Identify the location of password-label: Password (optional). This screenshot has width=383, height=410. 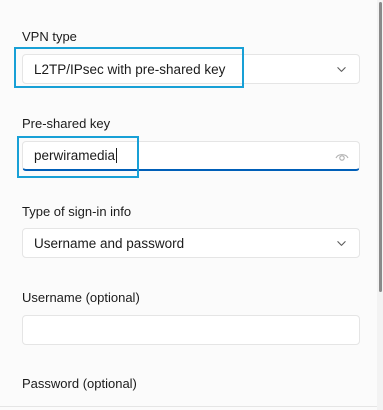
(79, 383).